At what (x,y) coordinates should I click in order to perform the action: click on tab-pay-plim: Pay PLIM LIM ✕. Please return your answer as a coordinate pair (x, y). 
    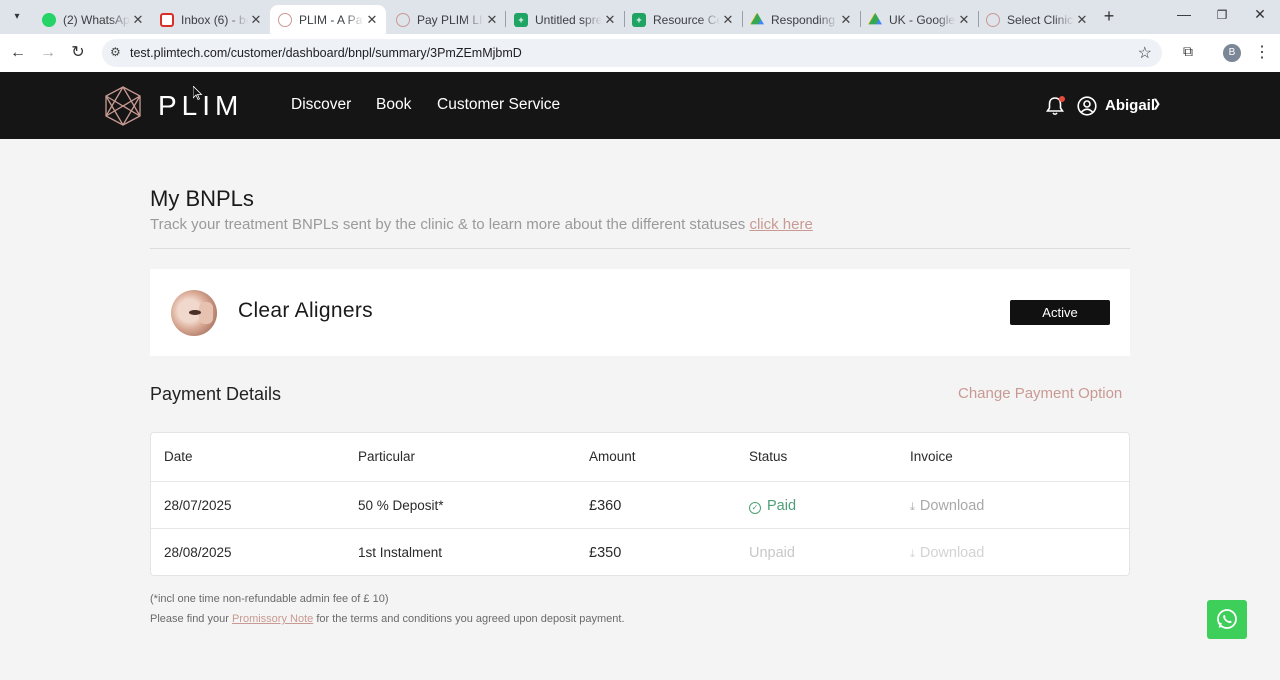
    Looking at the image, I should click on (447, 19).